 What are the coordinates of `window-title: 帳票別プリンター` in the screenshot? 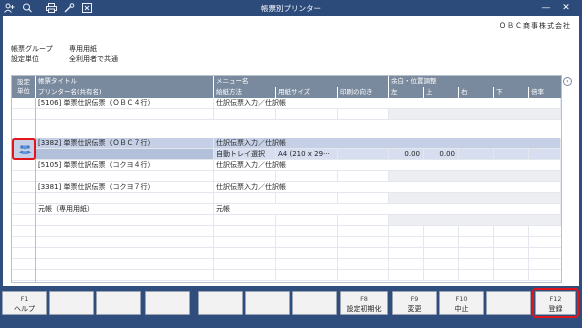 It's located at (291, 8).